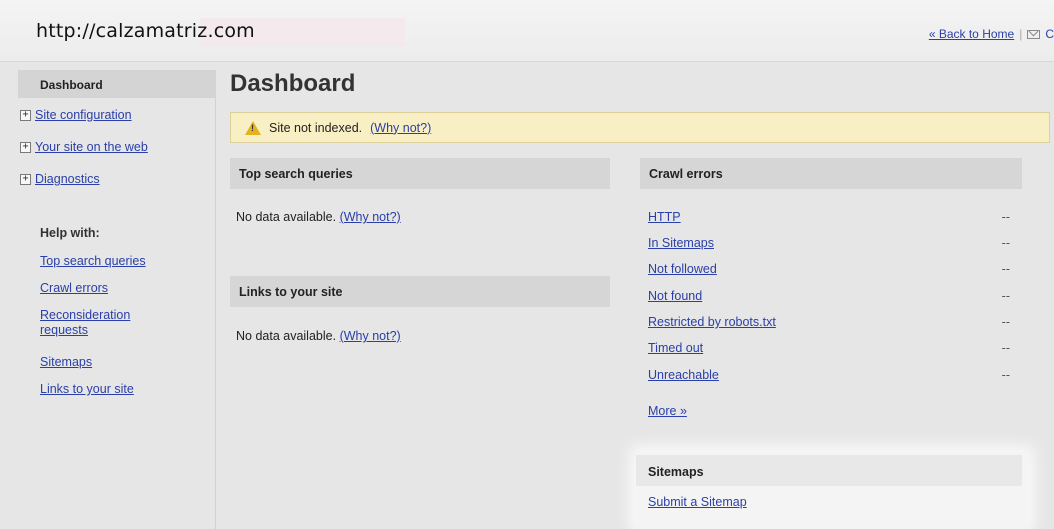 The width and height of the screenshot is (1054, 529). I want to click on sidebar-item-label: Diagnostics, so click(67, 179).